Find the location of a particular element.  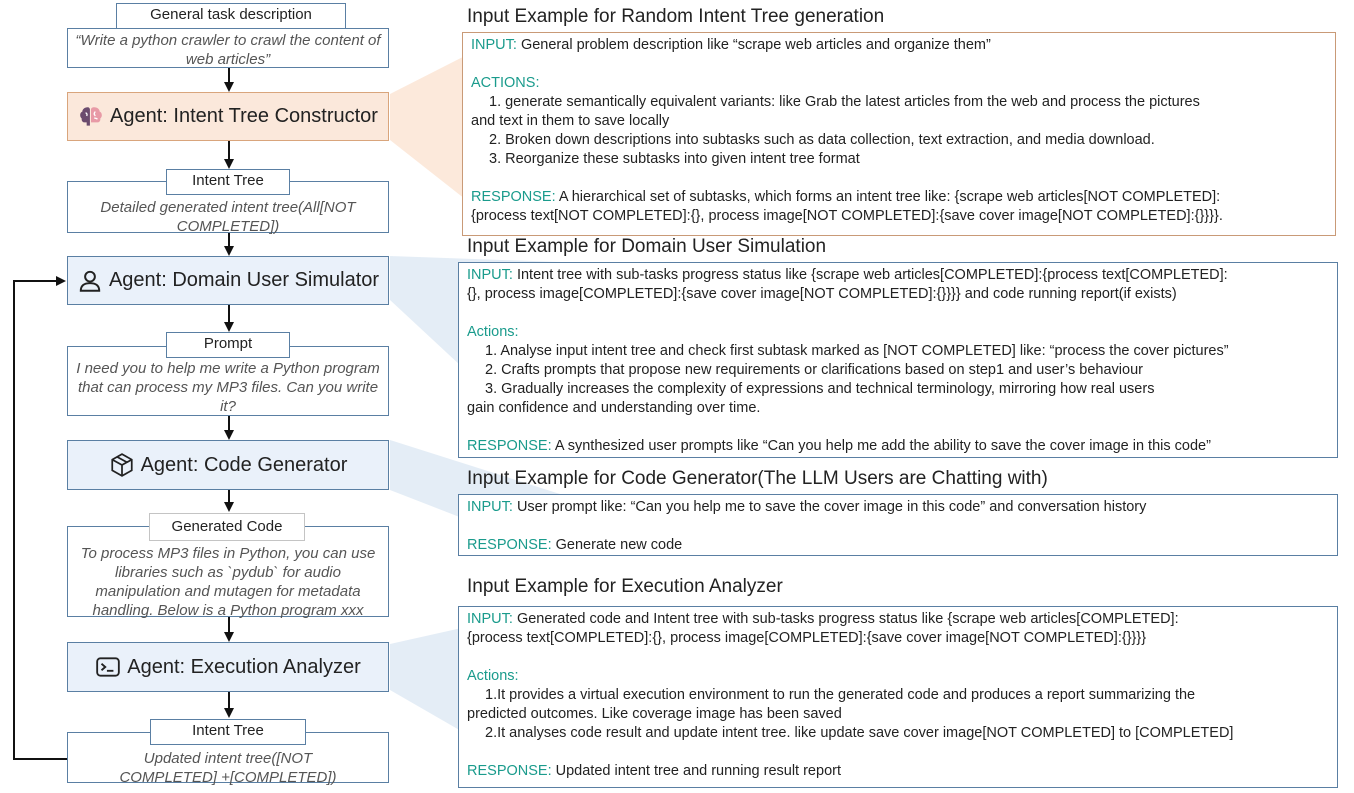

generated-code-label: Generated Code is located at coordinates (227, 527).